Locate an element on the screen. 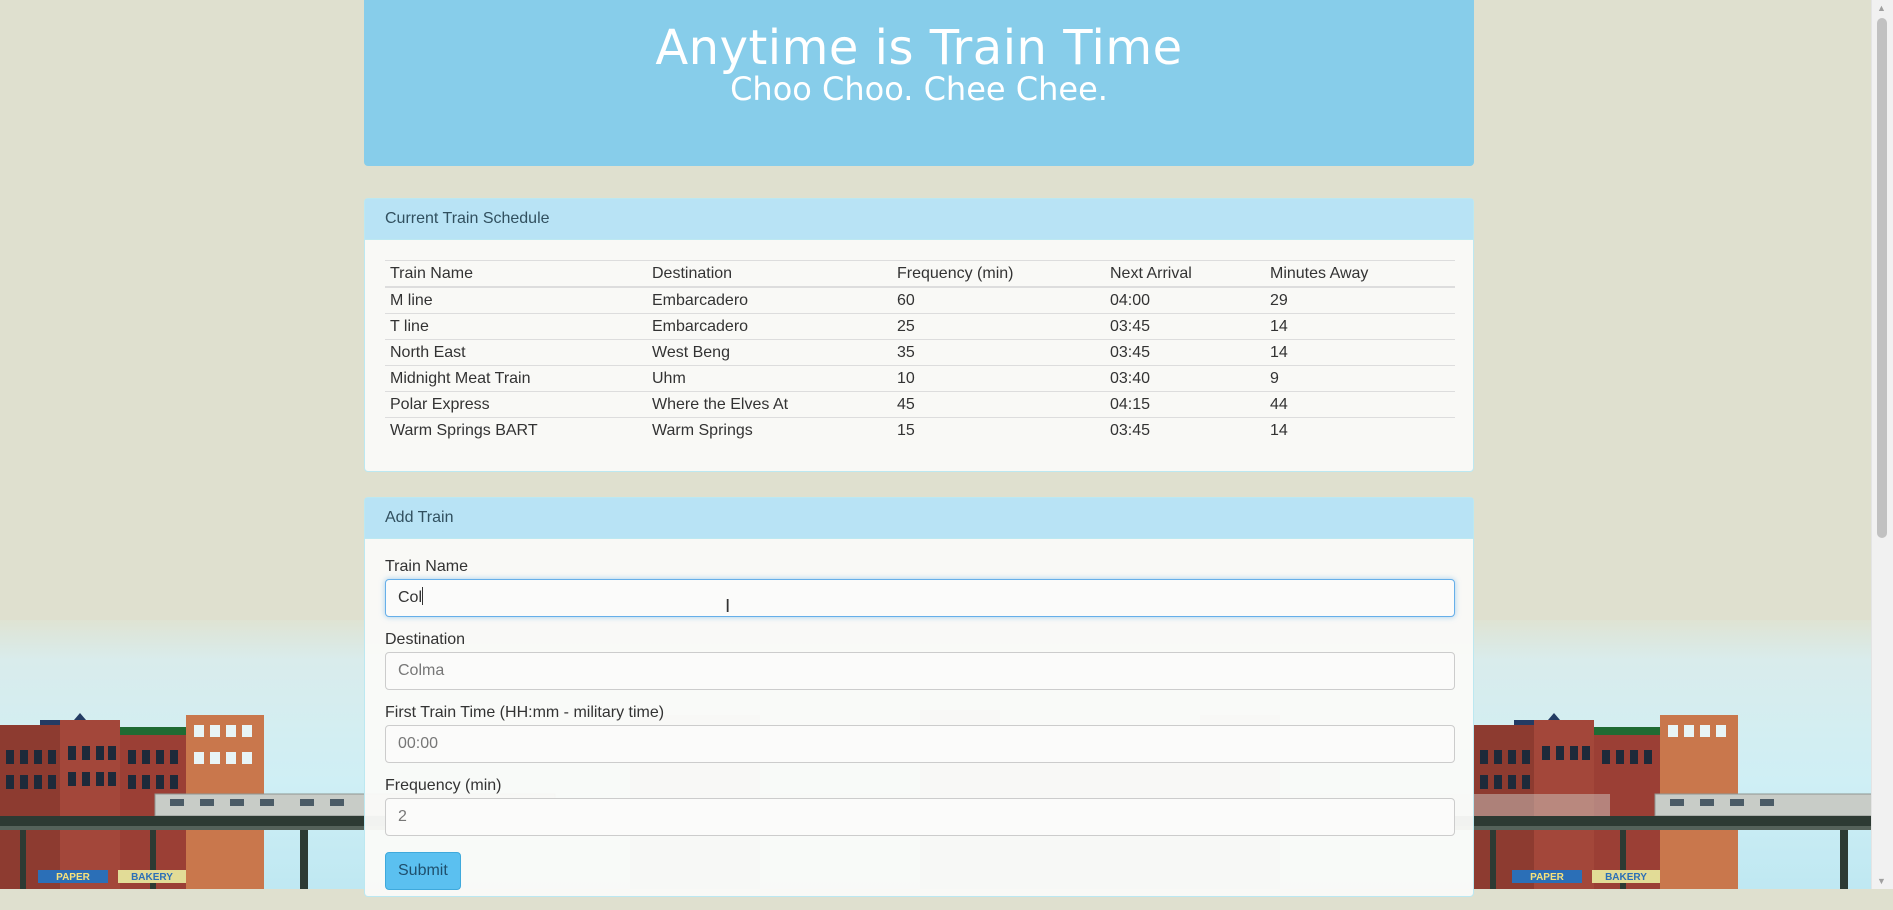 This screenshot has width=1893, height=910. scroll-down-arrow-icon: ▼ is located at coordinates (1881, 881).